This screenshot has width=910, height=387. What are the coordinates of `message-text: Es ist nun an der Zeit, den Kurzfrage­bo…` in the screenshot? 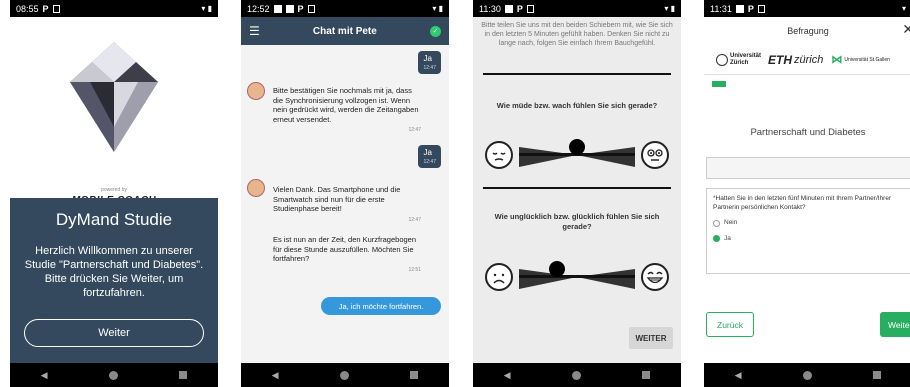 It's located at (345, 249).